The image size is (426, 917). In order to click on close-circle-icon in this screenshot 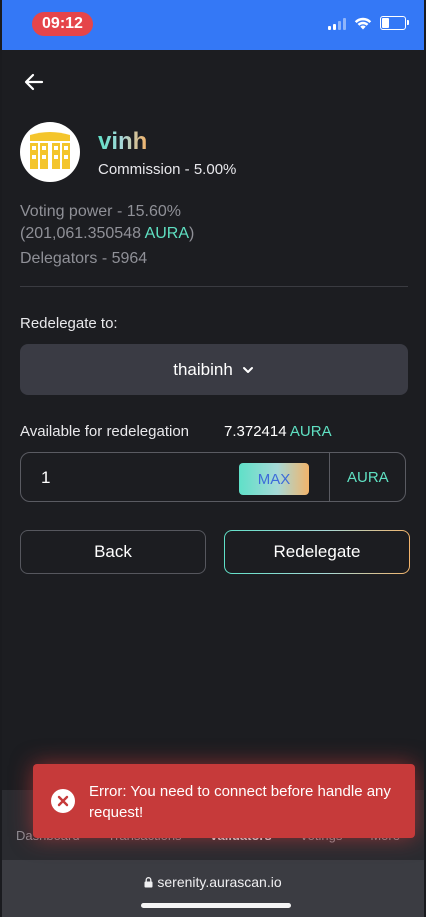, I will do `click(63, 801)`.